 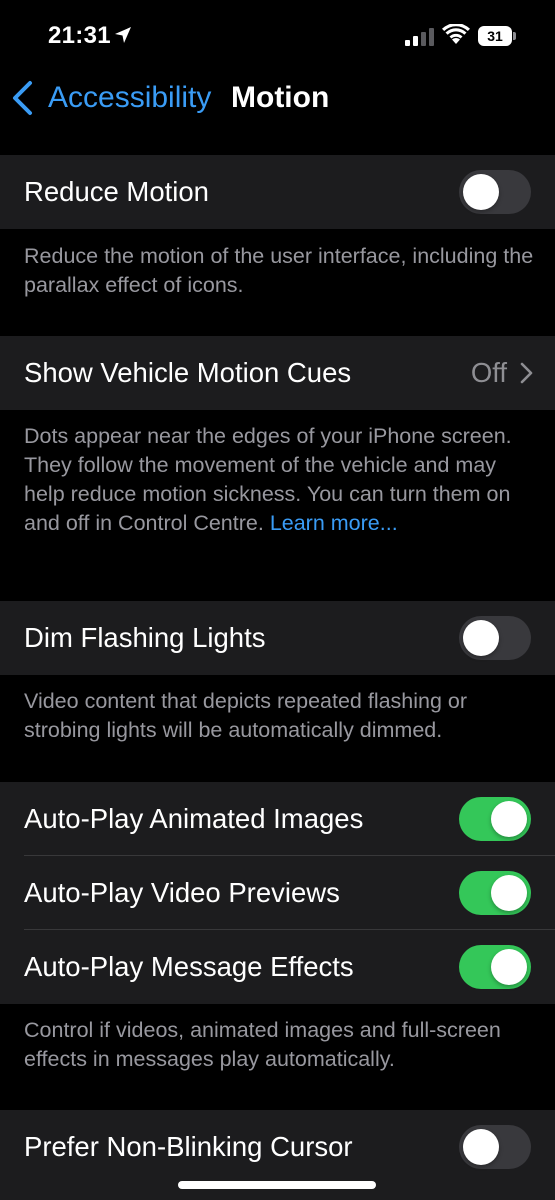 I want to click on battery-icon: 31, so click(x=497, y=36).